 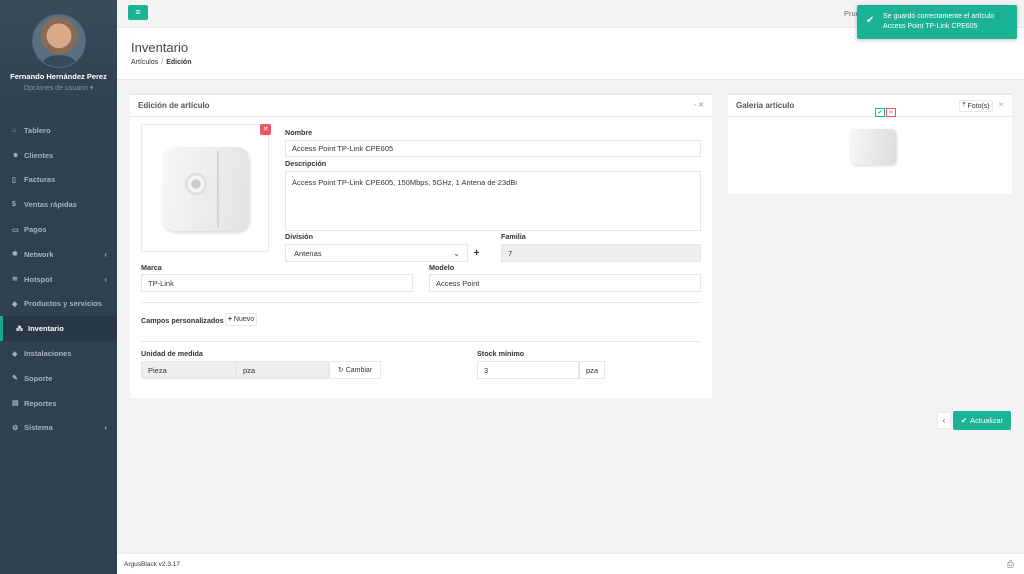 What do you see at coordinates (105, 279) in the screenshot?
I see `chevron-left-icon: ‹` at bounding box center [105, 279].